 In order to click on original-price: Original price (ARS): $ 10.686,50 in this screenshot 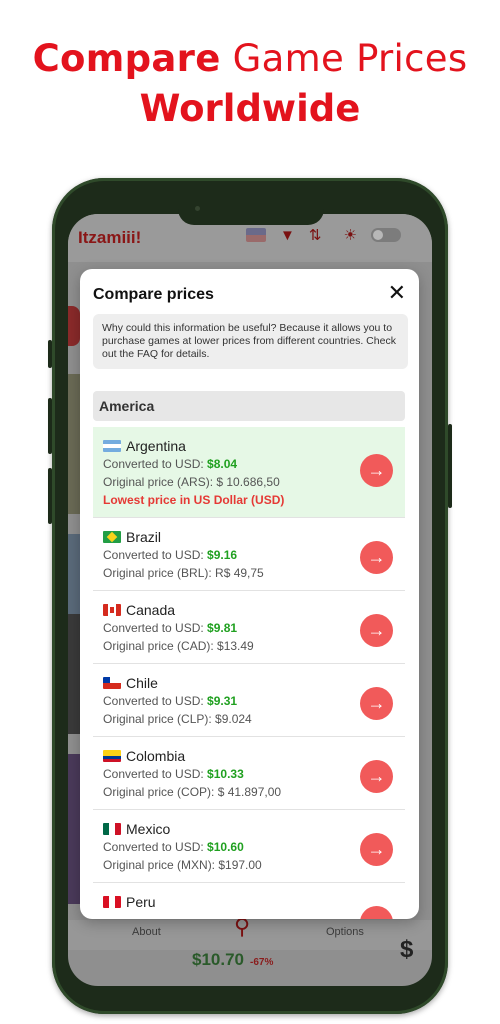, I will do `click(191, 482)`.